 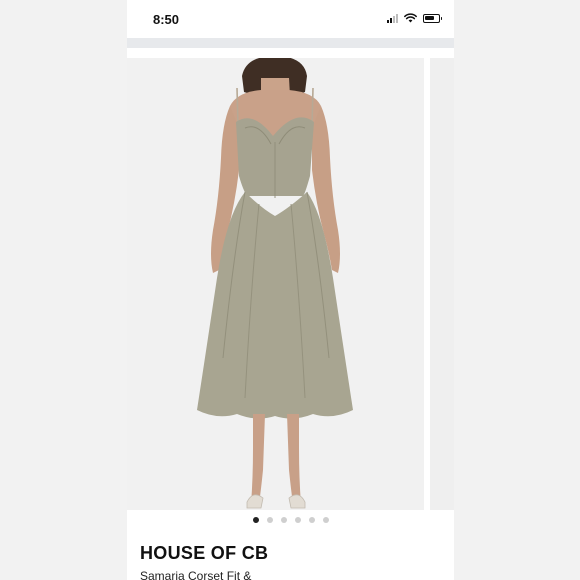 What do you see at coordinates (290, 520) in the screenshot?
I see `carousel-pagination` at bounding box center [290, 520].